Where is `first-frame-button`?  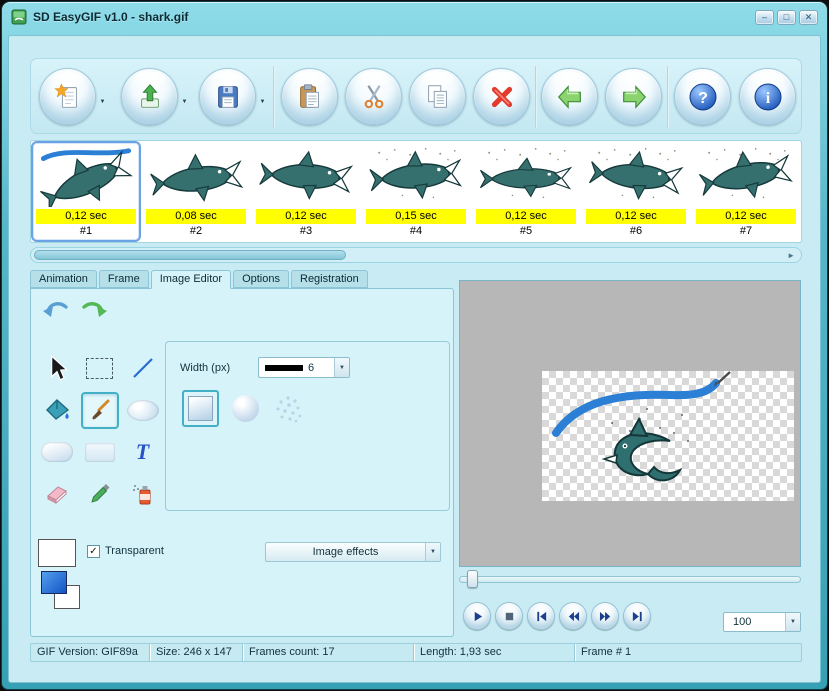 first-frame-button is located at coordinates (541, 616).